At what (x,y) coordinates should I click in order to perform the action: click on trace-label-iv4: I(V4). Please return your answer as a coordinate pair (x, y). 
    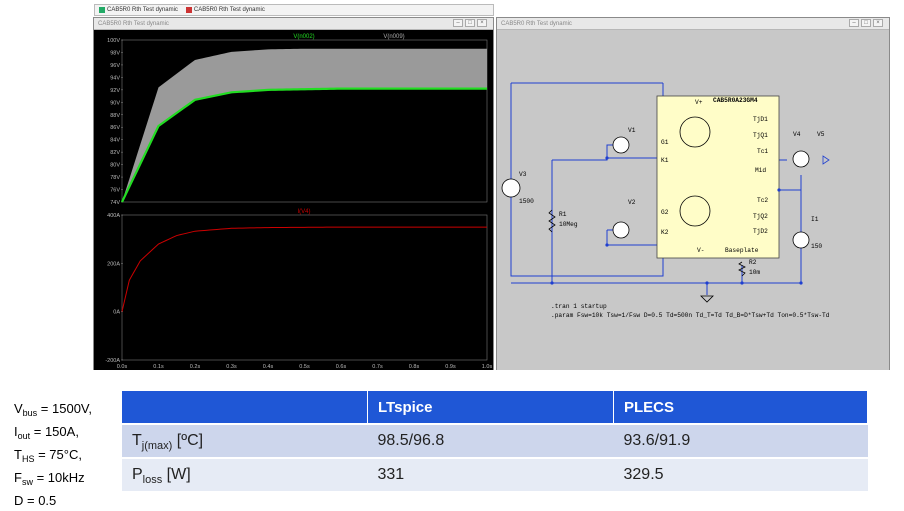
    Looking at the image, I should click on (303, 212).